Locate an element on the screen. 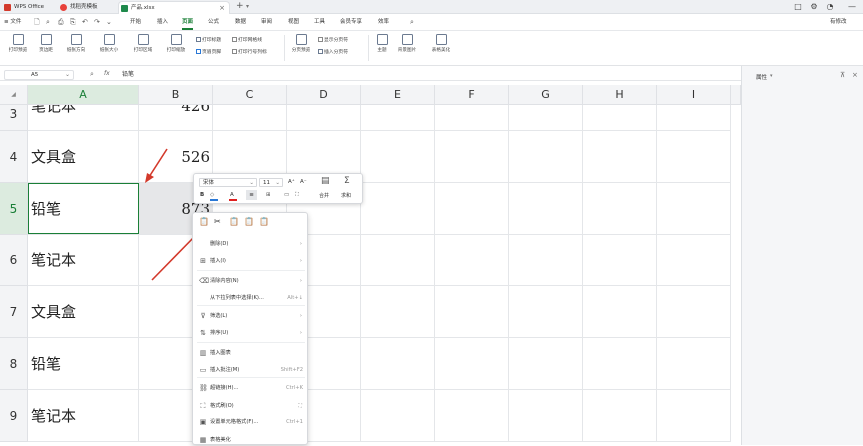  merge-icon: ▤ is located at coordinates (325, 181).